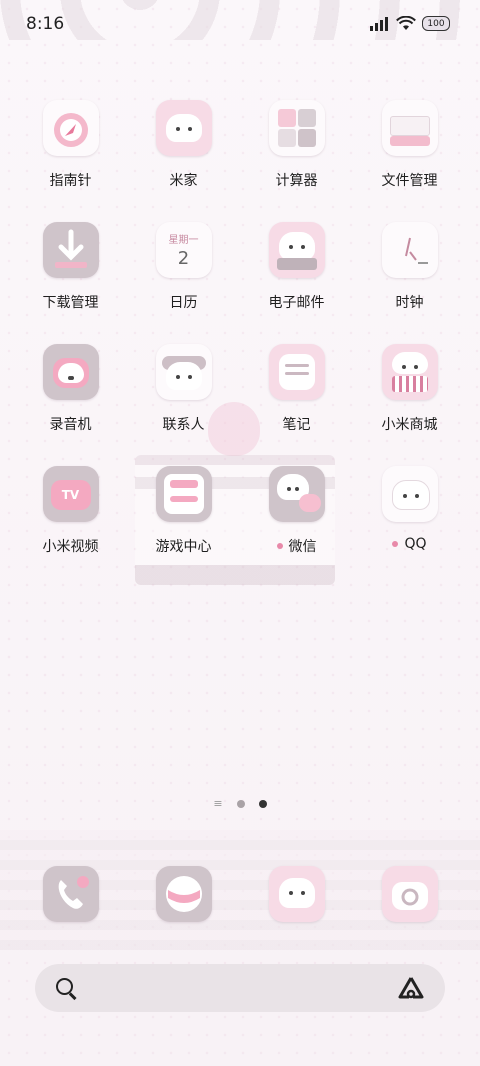 This screenshot has width=480, height=1066. Describe the element at coordinates (296, 181) in the screenshot. I see `app-label: 计算器` at that location.